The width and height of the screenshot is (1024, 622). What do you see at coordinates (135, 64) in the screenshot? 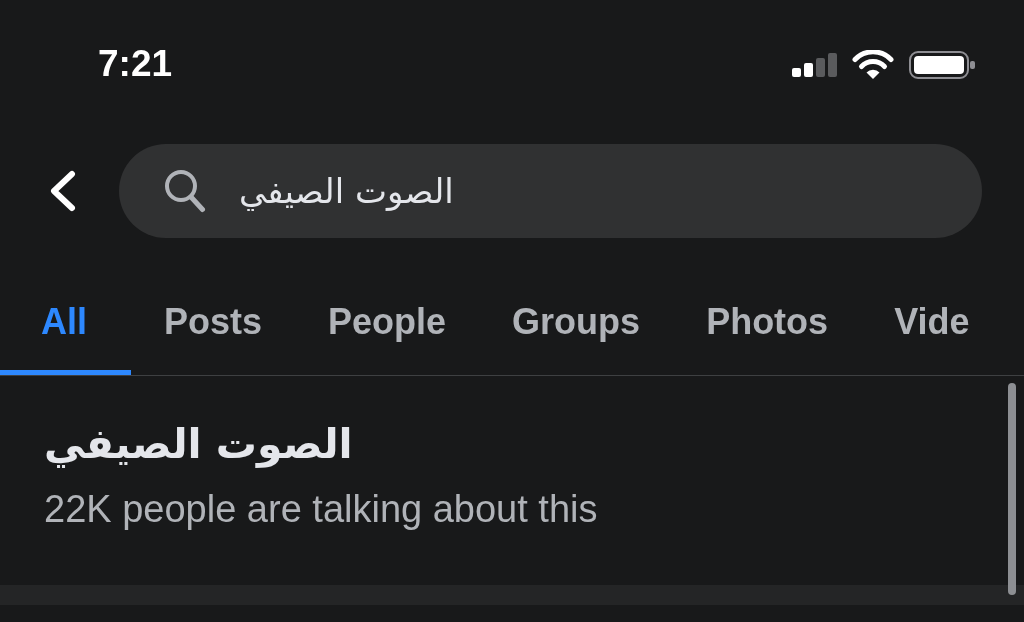
I see `status-time: 7:21` at bounding box center [135, 64].